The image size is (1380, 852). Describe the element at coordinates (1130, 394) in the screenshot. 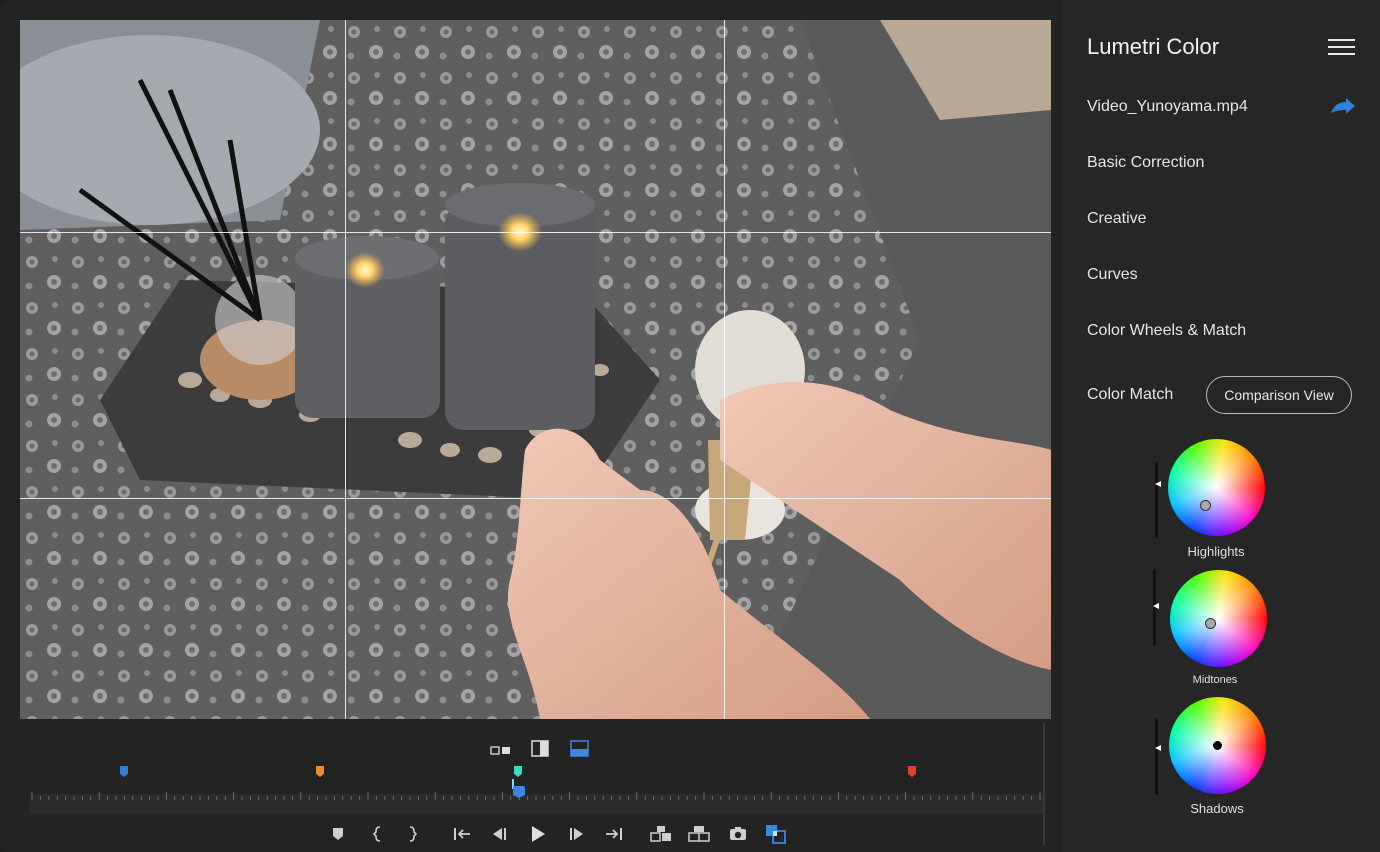

I see `color-match-label: Color Match` at that location.